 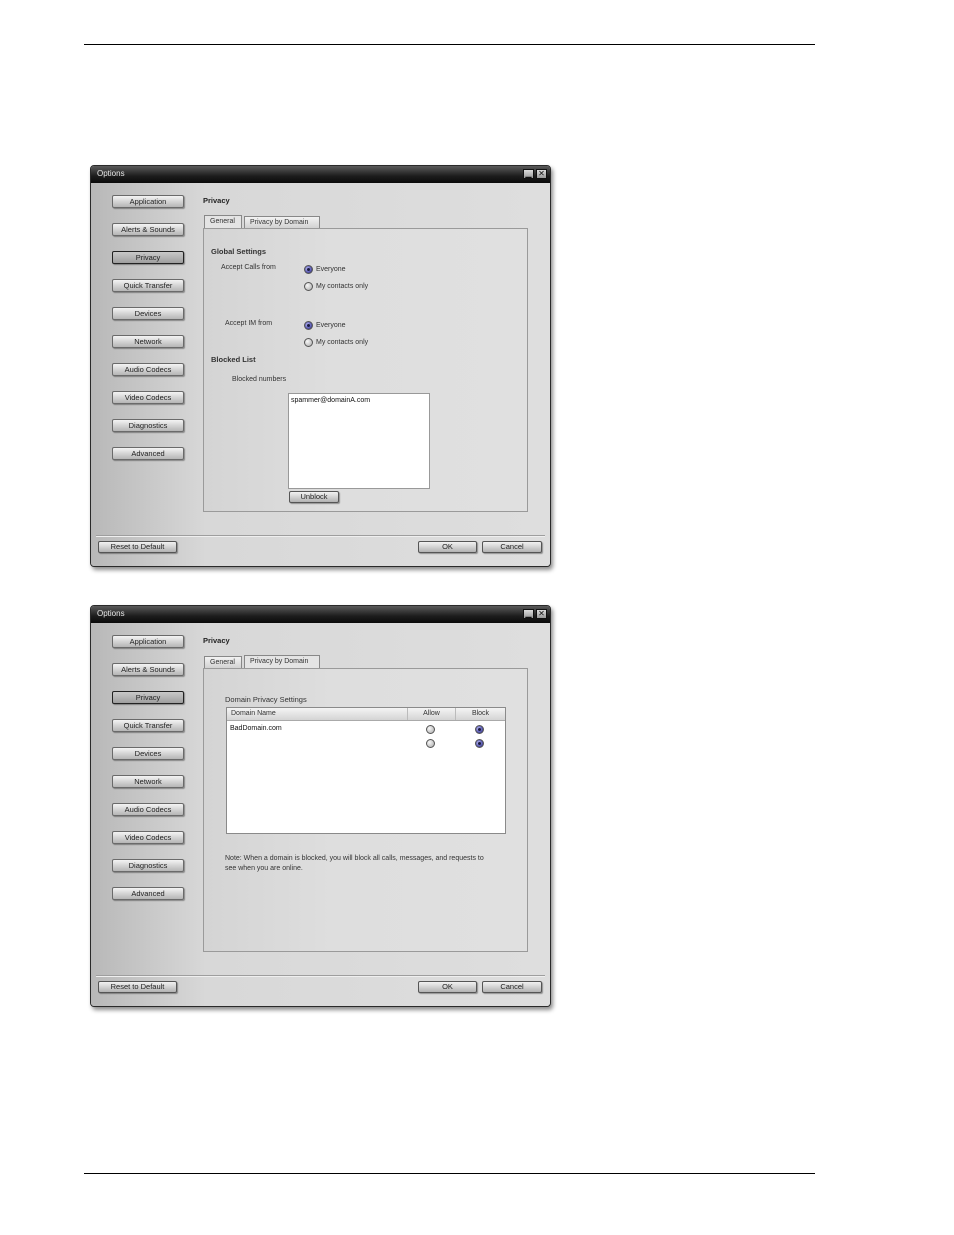 I want to click on global-settings-heading: Global Settings, so click(x=239, y=251).